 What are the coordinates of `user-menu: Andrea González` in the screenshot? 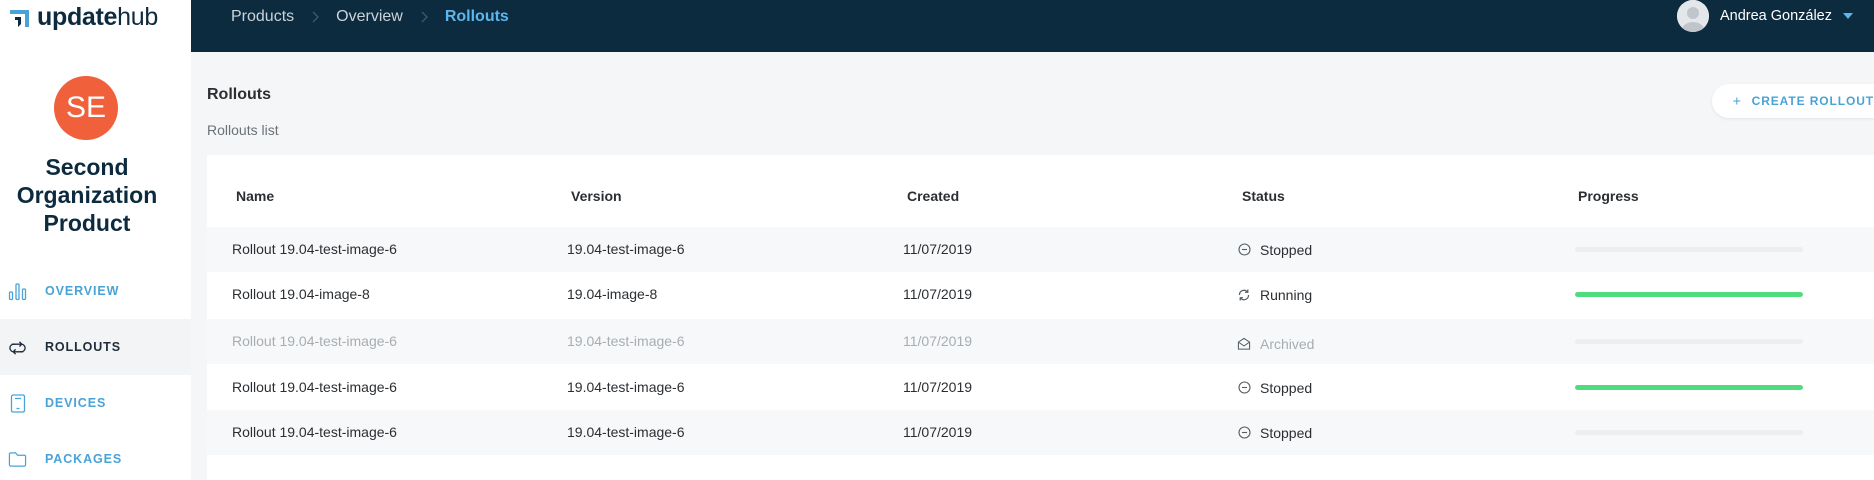 It's located at (1764, 16).